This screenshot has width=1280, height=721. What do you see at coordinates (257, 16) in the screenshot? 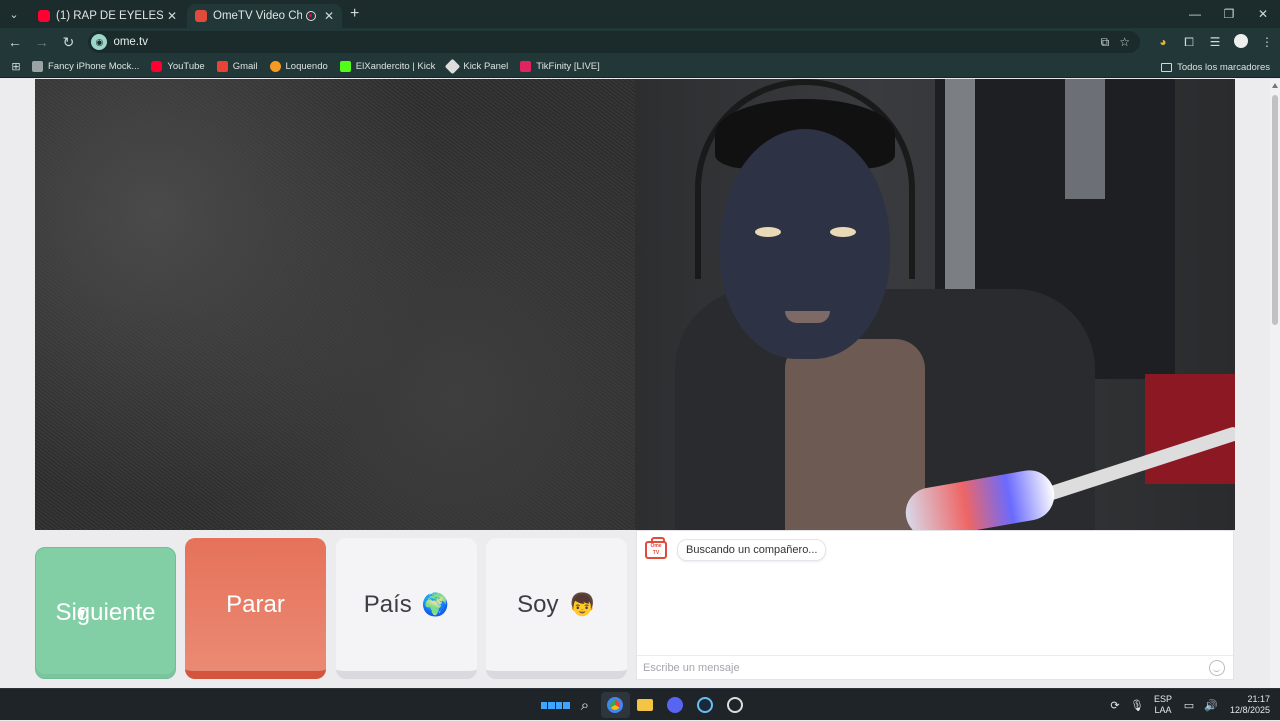
I see `tab-title: OmeTV Video Chat — Ome` at bounding box center [257, 16].